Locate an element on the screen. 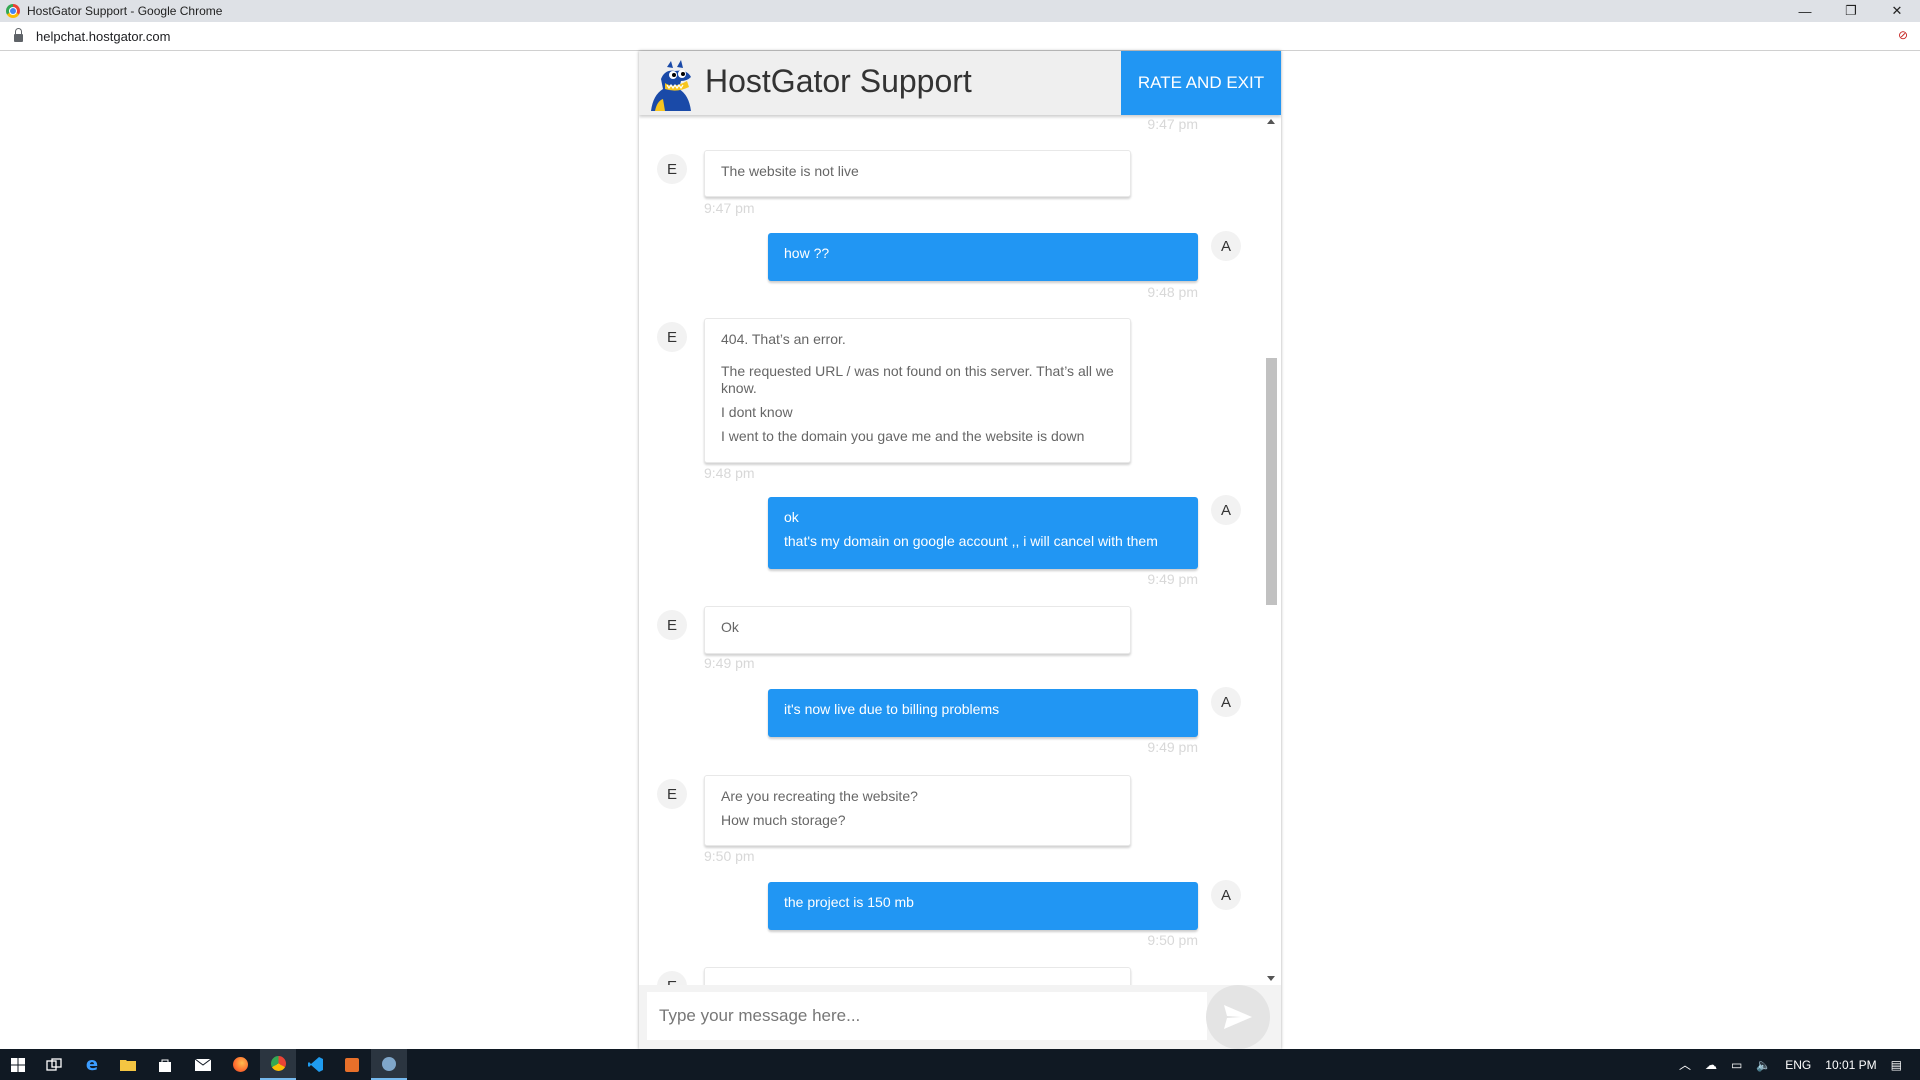 The height and width of the screenshot is (1080, 1920). system-tray: ︿ ☁ ▭ 🔈 ENG 10:01 PM ▤ is located at coordinates (1799, 1064).